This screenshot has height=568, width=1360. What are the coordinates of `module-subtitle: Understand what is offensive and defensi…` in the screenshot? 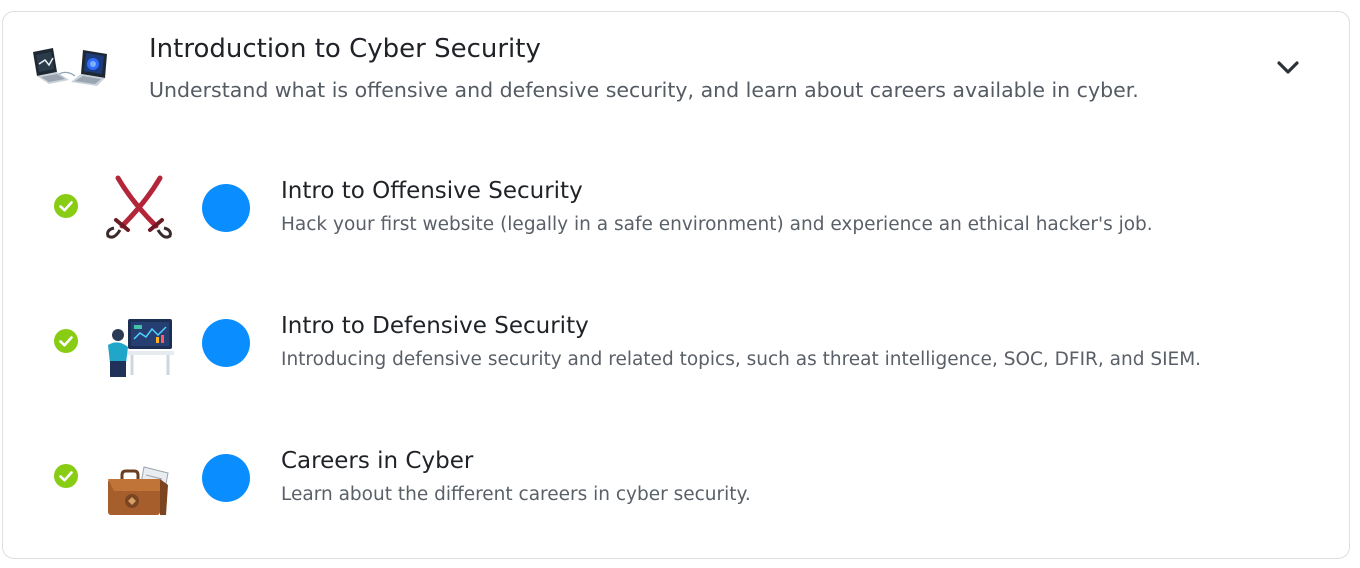 It's located at (644, 90).